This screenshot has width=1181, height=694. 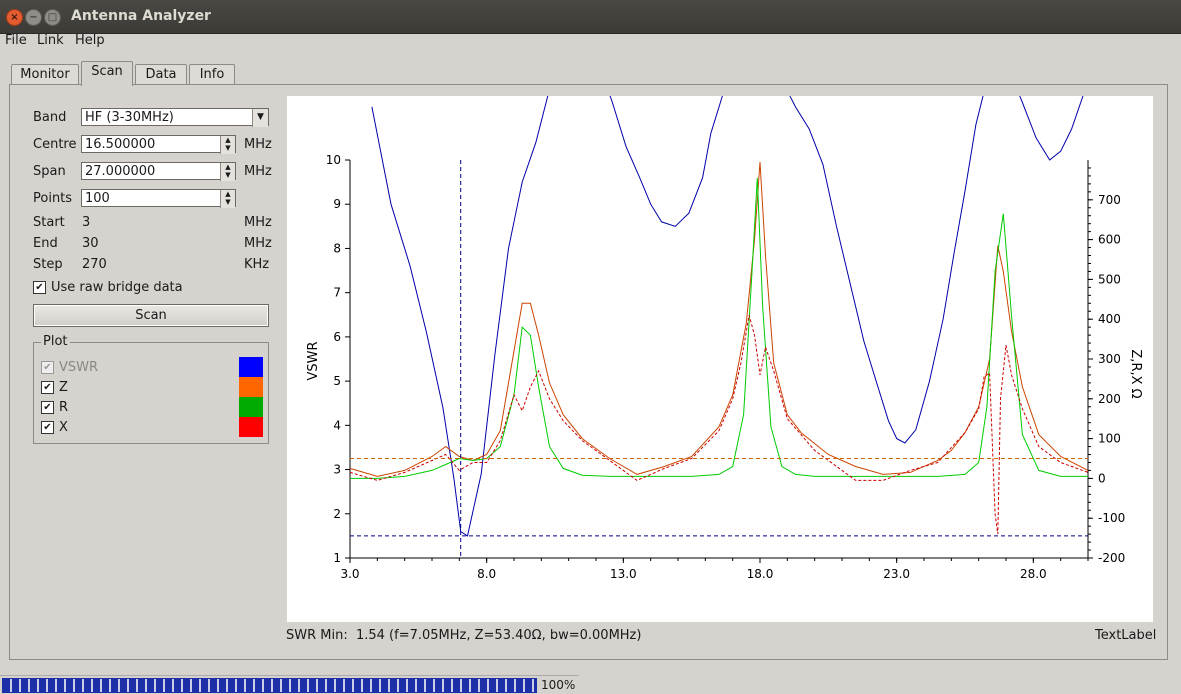 I want to click on menu-file: File, so click(x=16, y=40).